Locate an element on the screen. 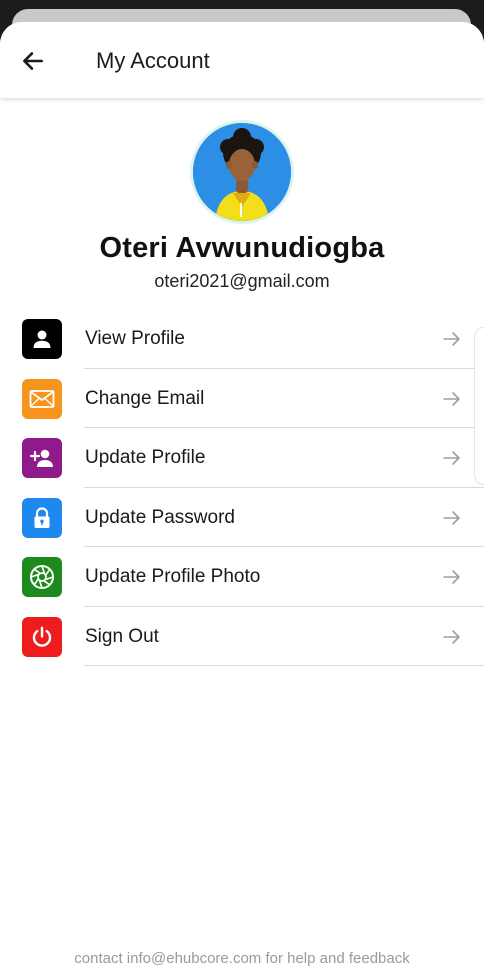  back-button is located at coordinates (33, 61).